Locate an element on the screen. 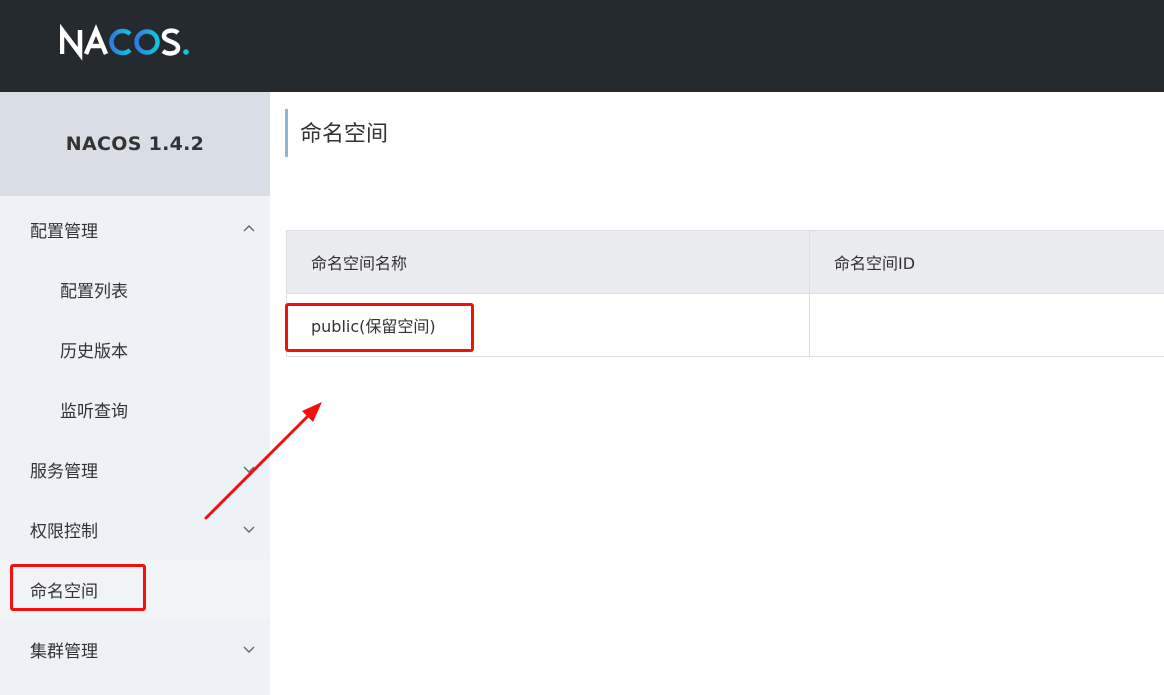 The width and height of the screenshot is (1164, 695). cell-namespace-name: public(保留空间) is located at coordinates (548, 325).